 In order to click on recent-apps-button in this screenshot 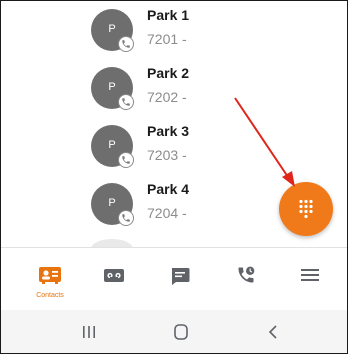, I will do `click(89, 332)`.